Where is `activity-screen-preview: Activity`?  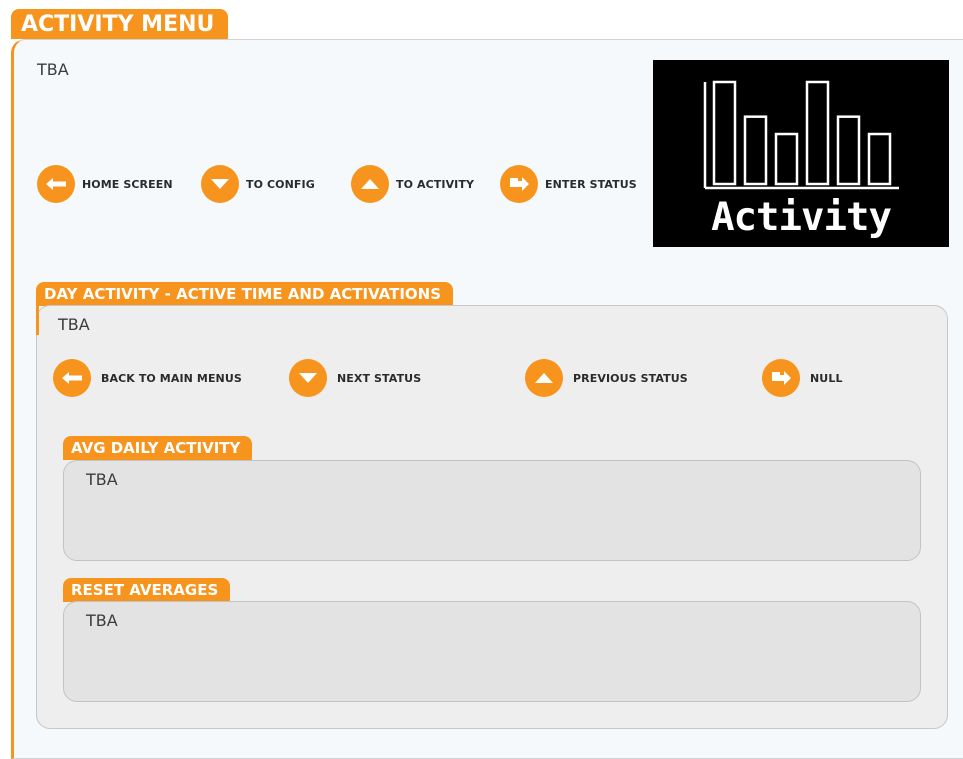 activity-screen-preview: Activity is located at coordinates (801, 153).